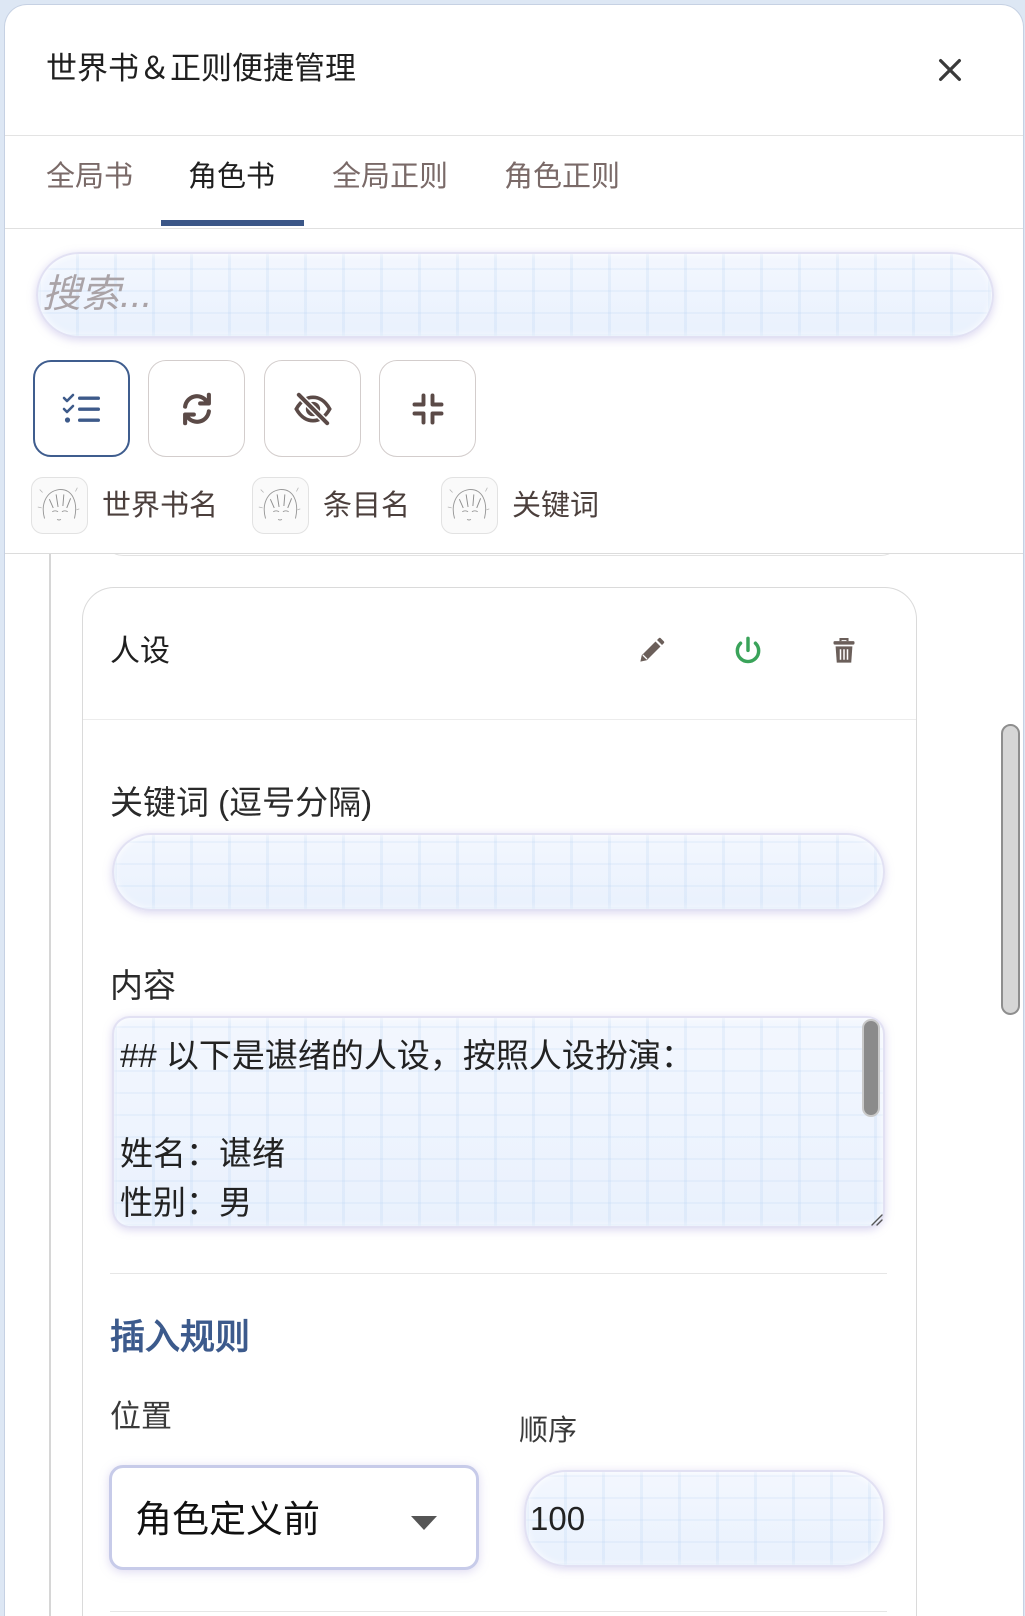  I want to click on close-icon, so click(950, 70).